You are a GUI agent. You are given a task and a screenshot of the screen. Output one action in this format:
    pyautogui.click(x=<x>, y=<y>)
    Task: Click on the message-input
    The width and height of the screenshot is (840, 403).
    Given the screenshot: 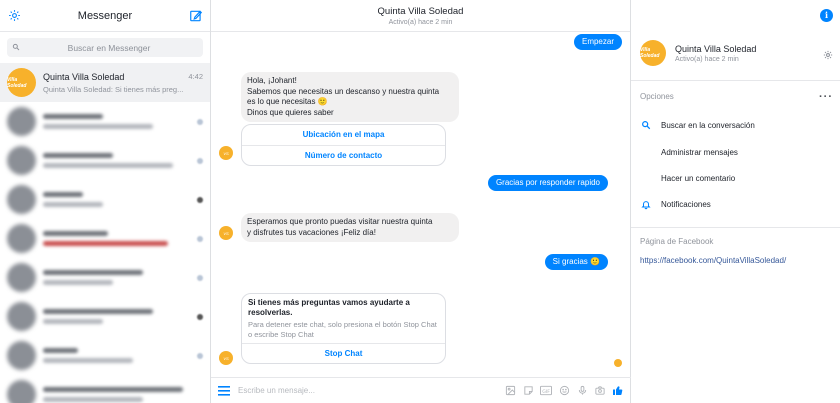 What is the action you would take?
    pyautogui.click(x=338, y=390)
    